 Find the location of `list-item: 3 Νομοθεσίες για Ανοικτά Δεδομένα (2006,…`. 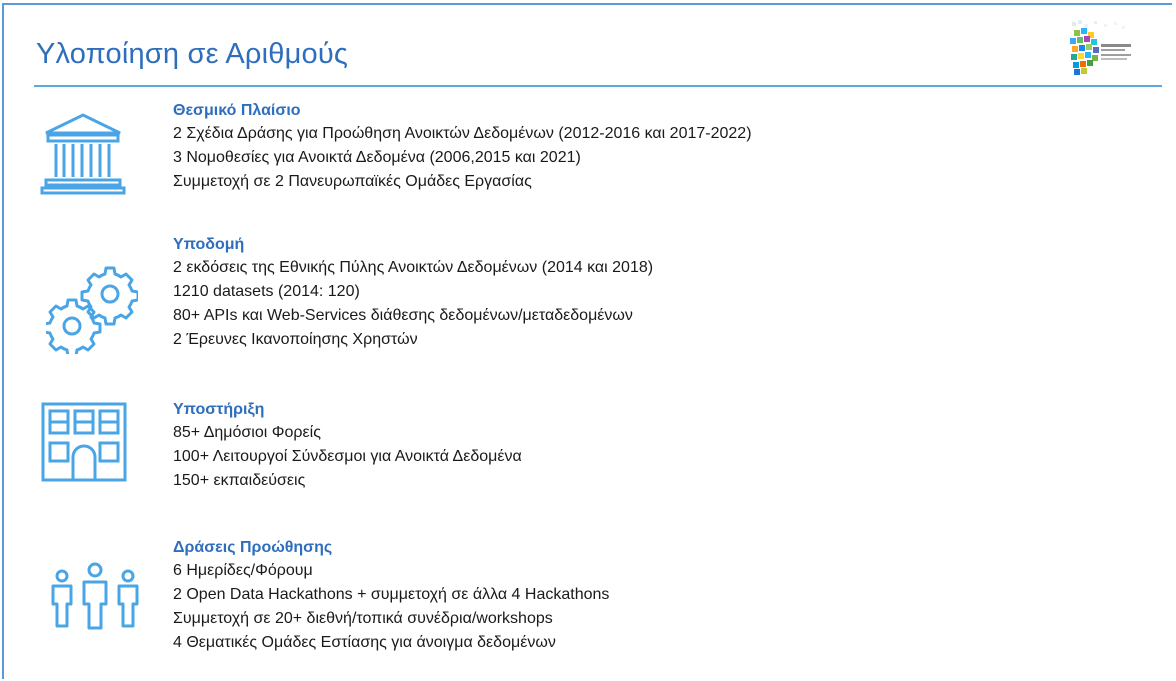

list-item: 3 Νομοθεσίες για Ανοικτά Δεδομένα (2006,… is located at coordinates (377, 157).